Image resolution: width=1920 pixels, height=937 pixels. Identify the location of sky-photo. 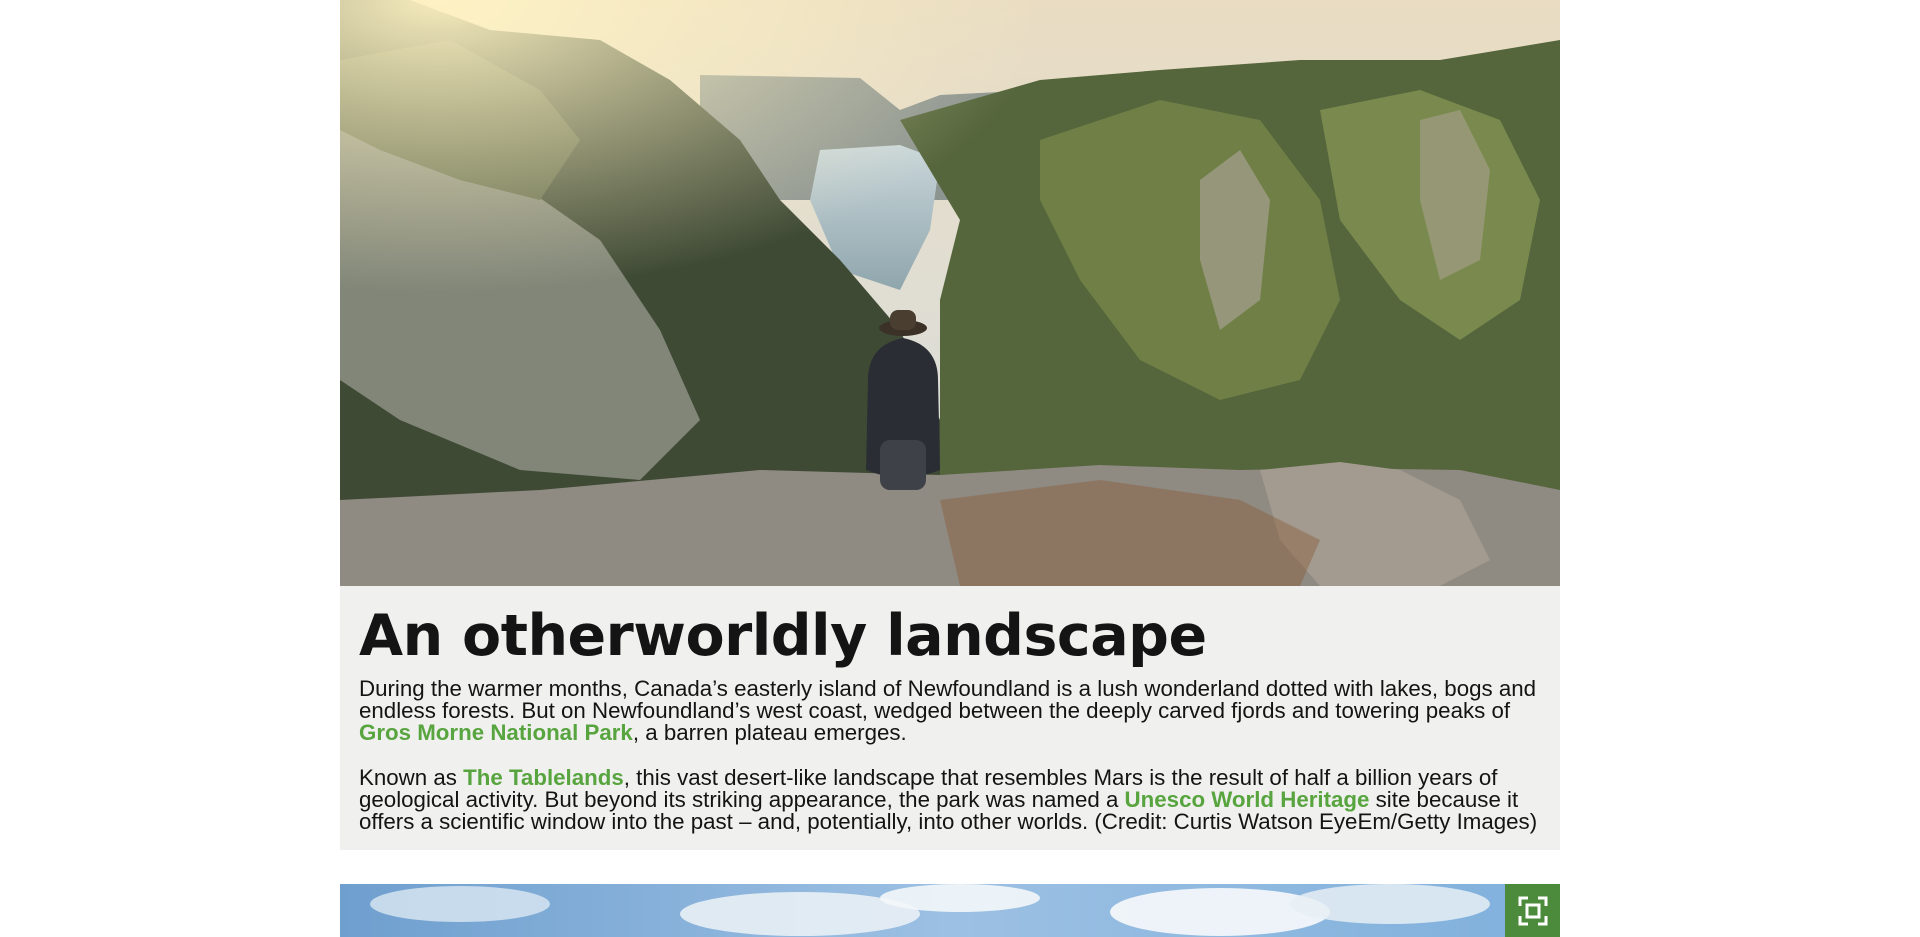
(950, 910).